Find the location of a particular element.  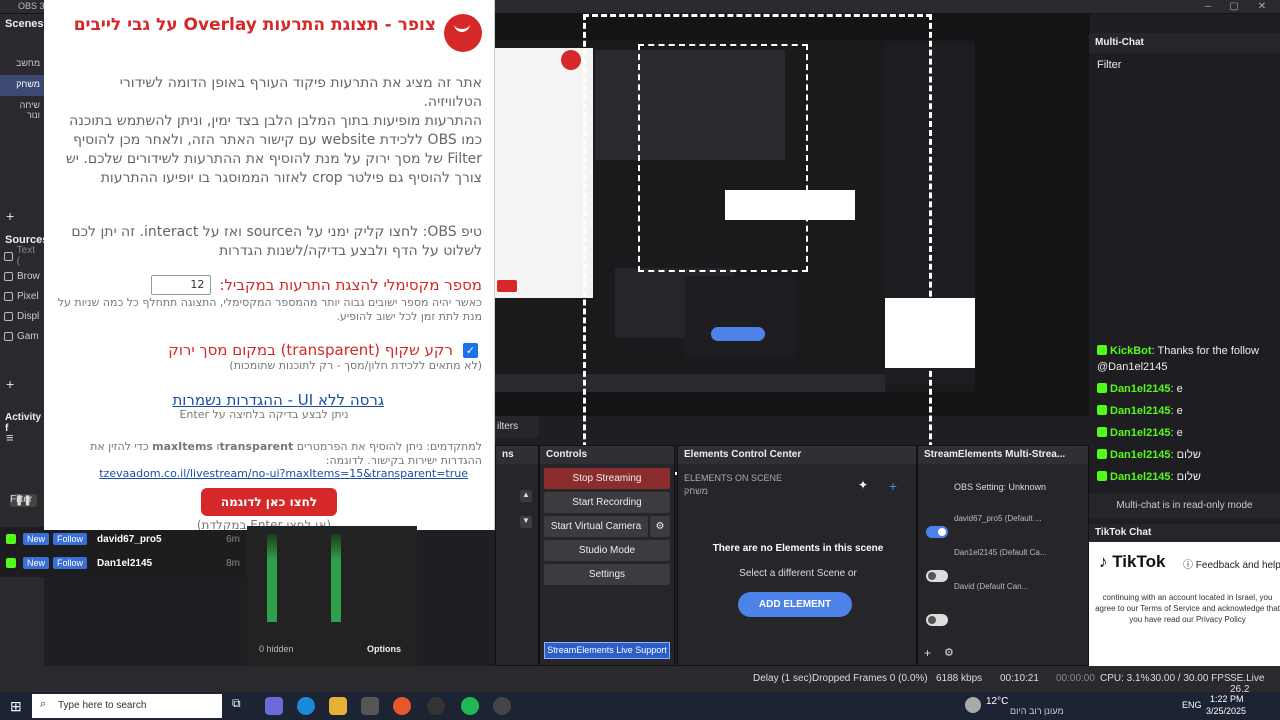

chevron-up-icon: ▲ is located at coordinates (526, 496).